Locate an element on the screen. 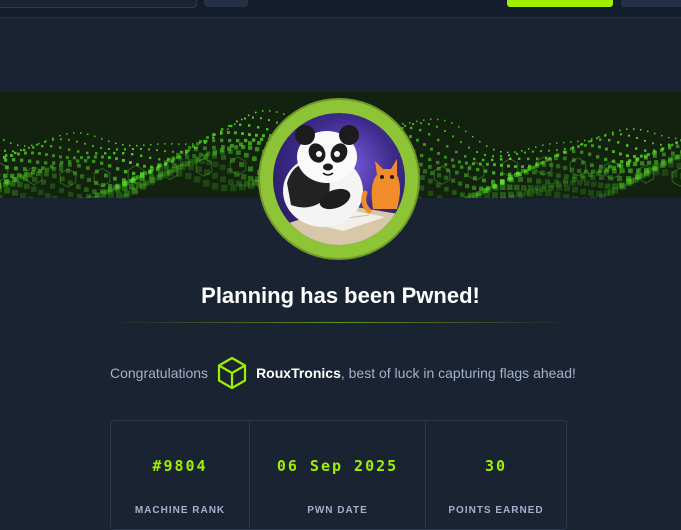  points-earned-label: POINTS EARNED is located at coordinates (496, 510).